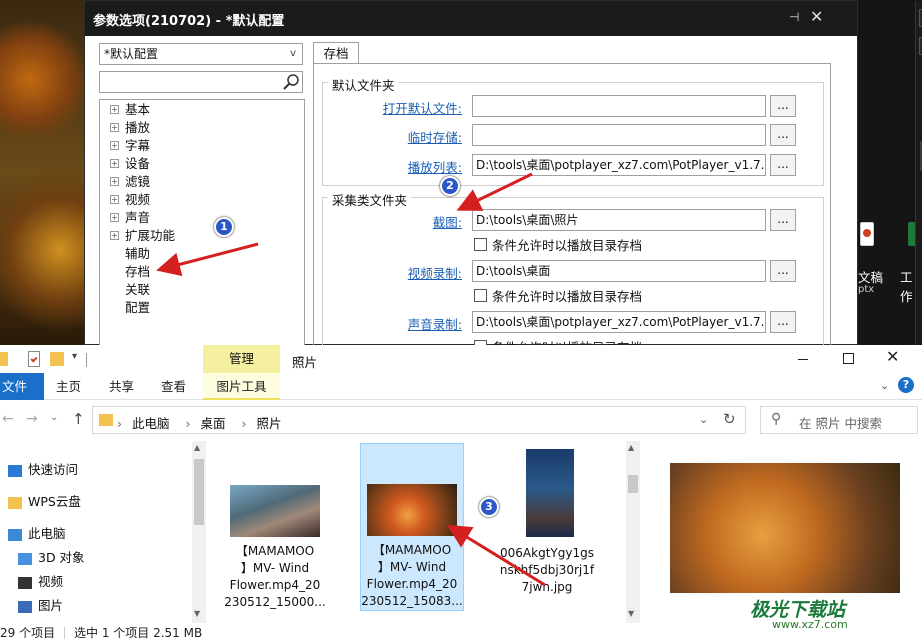 Image resolution: width=922 pixels, height=643 pixels. Describe the element at coordinates (450, 186) in the screenshot. I see `annotation-badge-2: 2` at that location.